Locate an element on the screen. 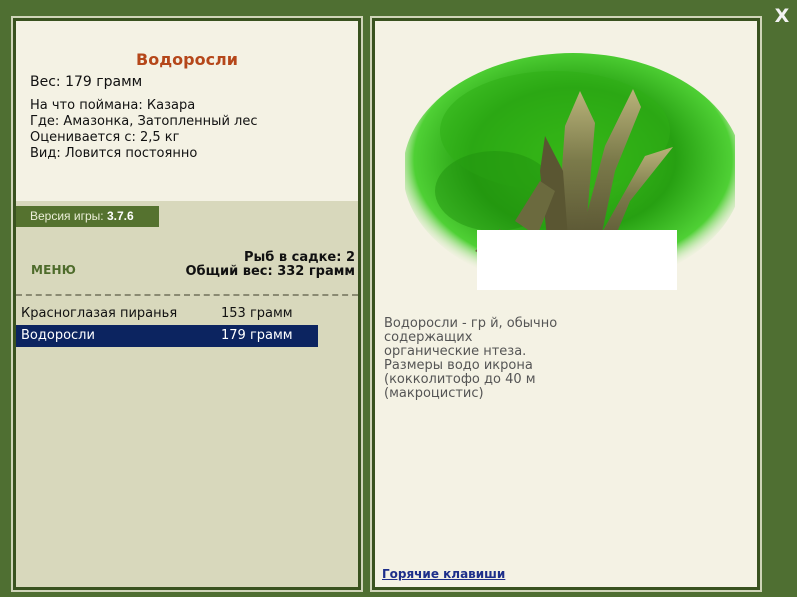 Image resolution: width=797 pixels, height=597 pixels. fish-location: Где: Амазонка, Затопленный лес is located at coordinates (144, 121).